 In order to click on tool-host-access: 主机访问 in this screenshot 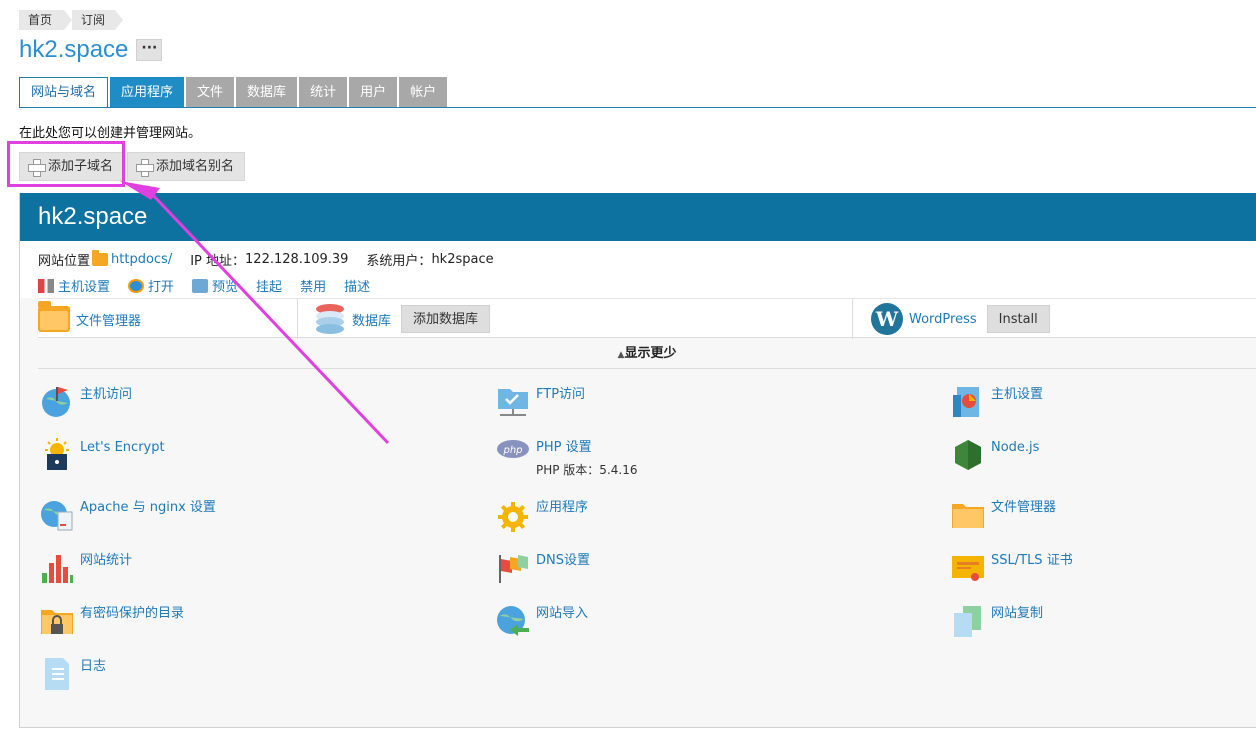, I will do `click(86, 402)`.